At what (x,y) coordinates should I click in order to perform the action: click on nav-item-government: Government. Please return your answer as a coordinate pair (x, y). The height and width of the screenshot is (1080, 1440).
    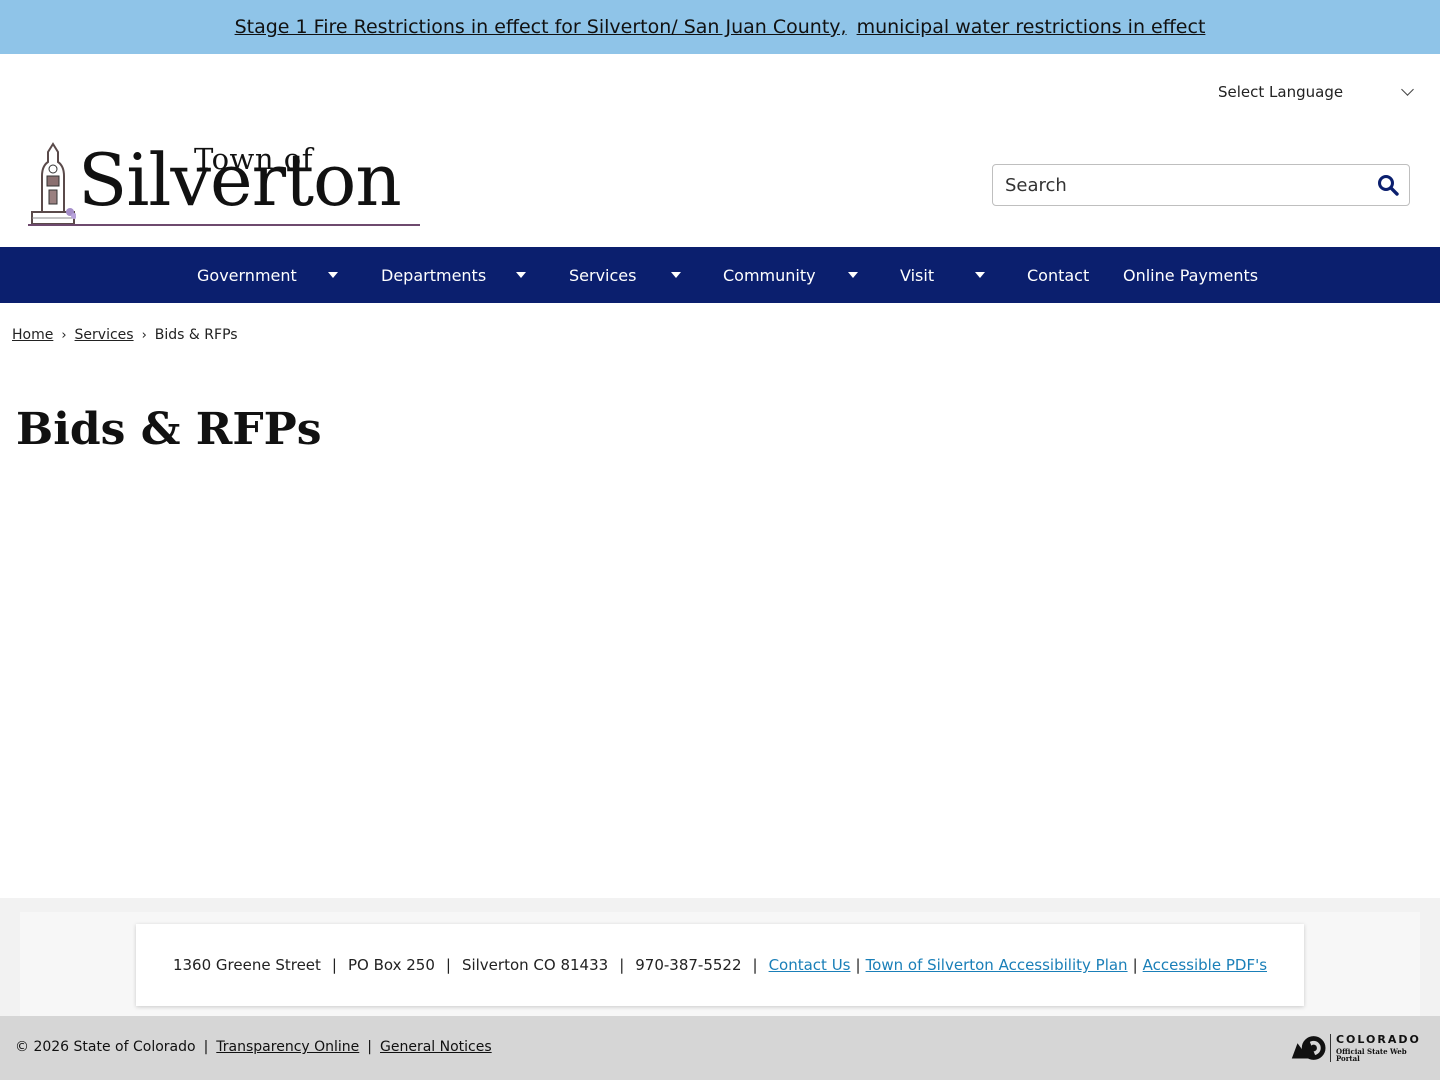
    Looking at the image, I should click on (247, 275).